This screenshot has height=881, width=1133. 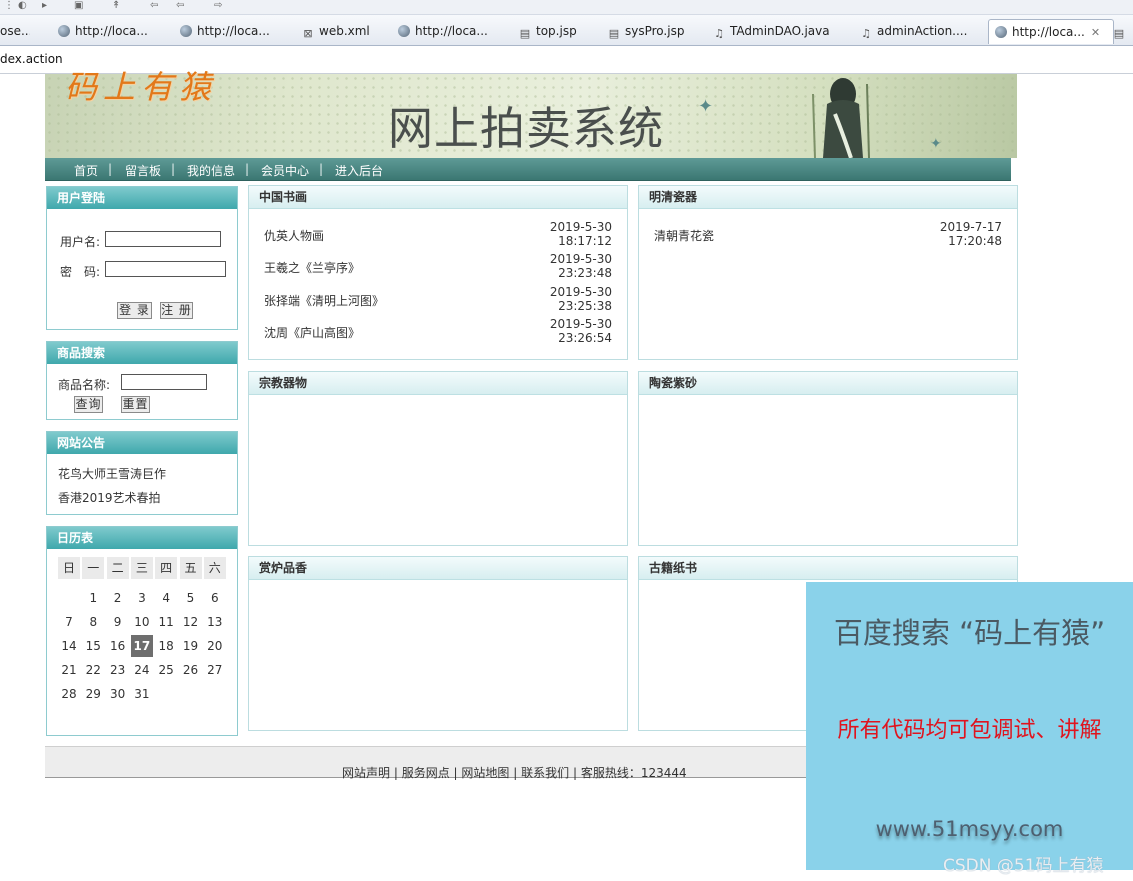 I want to click on calendar-day: 16, so click(x=118, y=646).